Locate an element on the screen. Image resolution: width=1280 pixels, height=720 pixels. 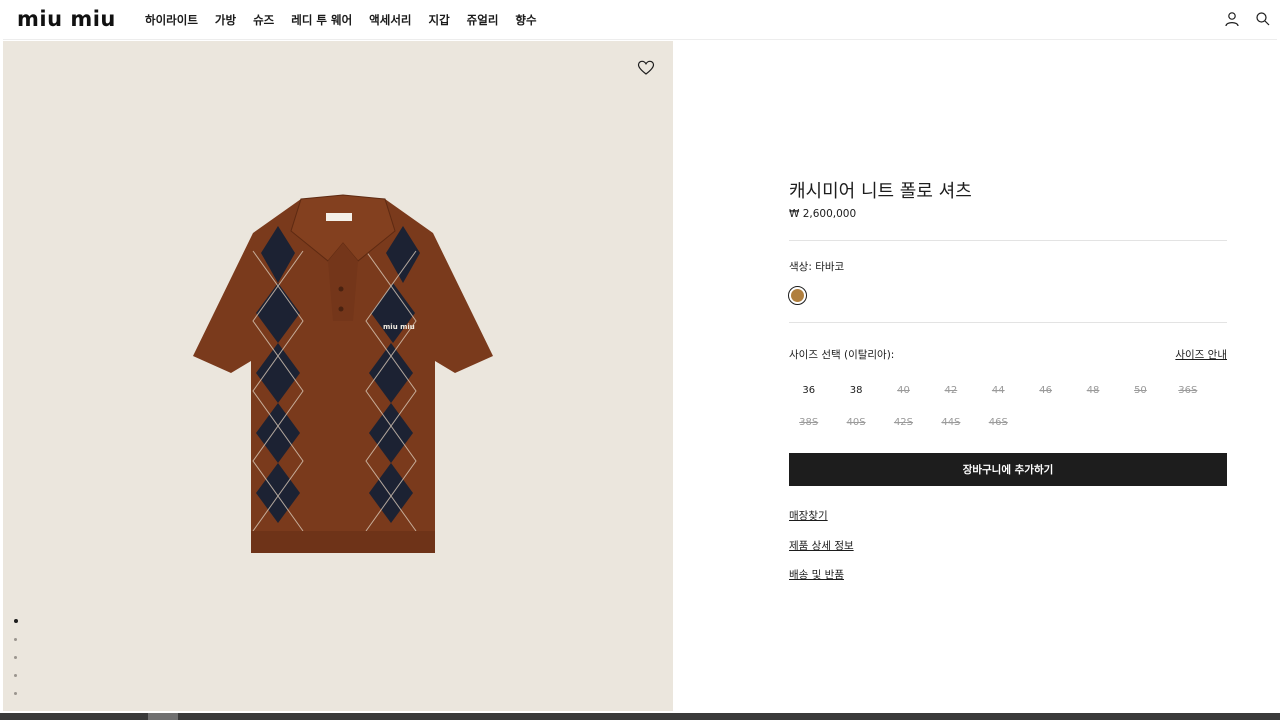
gallery-dots is located at coordinates (18, 664).